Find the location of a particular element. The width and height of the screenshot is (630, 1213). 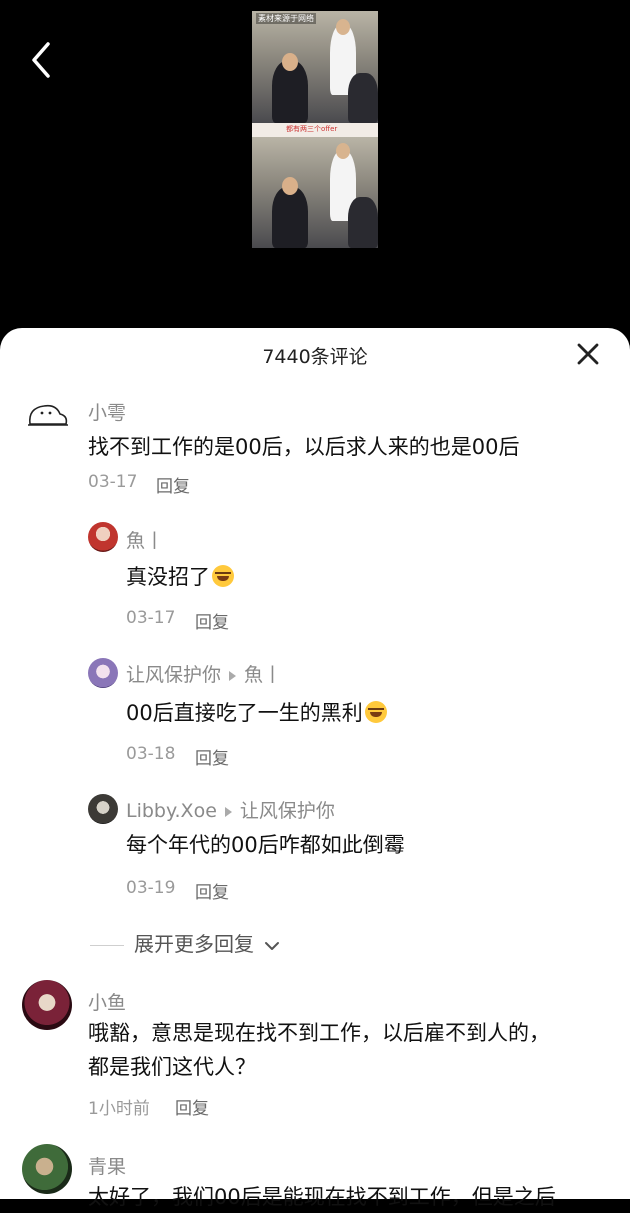

comment-time: 1小时前 is located at coordinates (119, 1109).